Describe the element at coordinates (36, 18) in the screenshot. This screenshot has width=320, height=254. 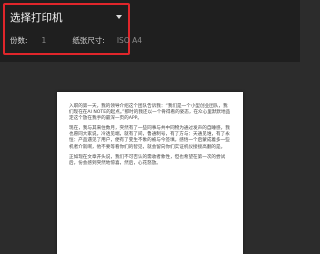
I see `printer-select-label: 选择打印机` at that location.